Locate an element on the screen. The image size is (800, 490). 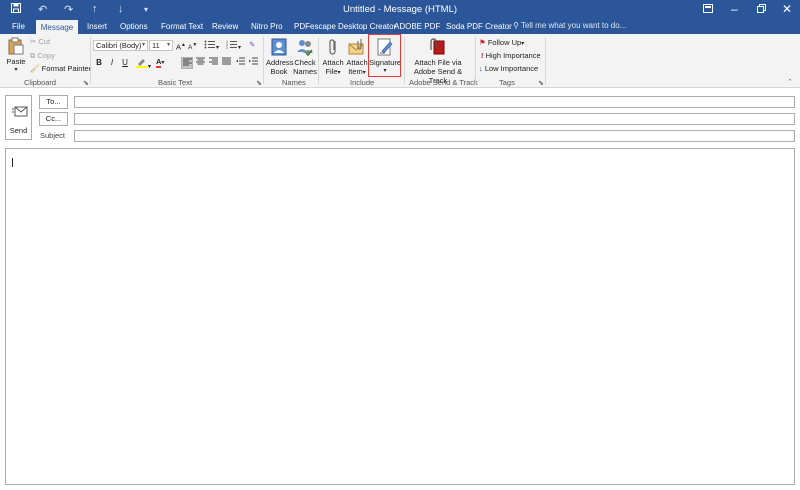
bullets-icon is located at coordinates (209, 44).